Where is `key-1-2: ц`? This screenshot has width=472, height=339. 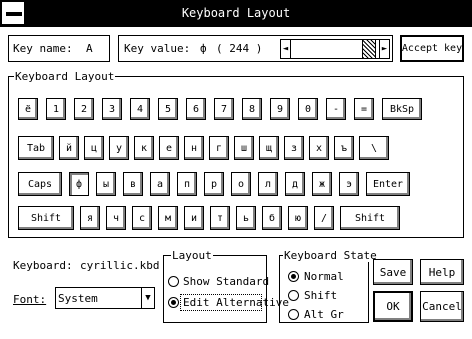 key-1-2: ц is located at coordinates (94, 148).